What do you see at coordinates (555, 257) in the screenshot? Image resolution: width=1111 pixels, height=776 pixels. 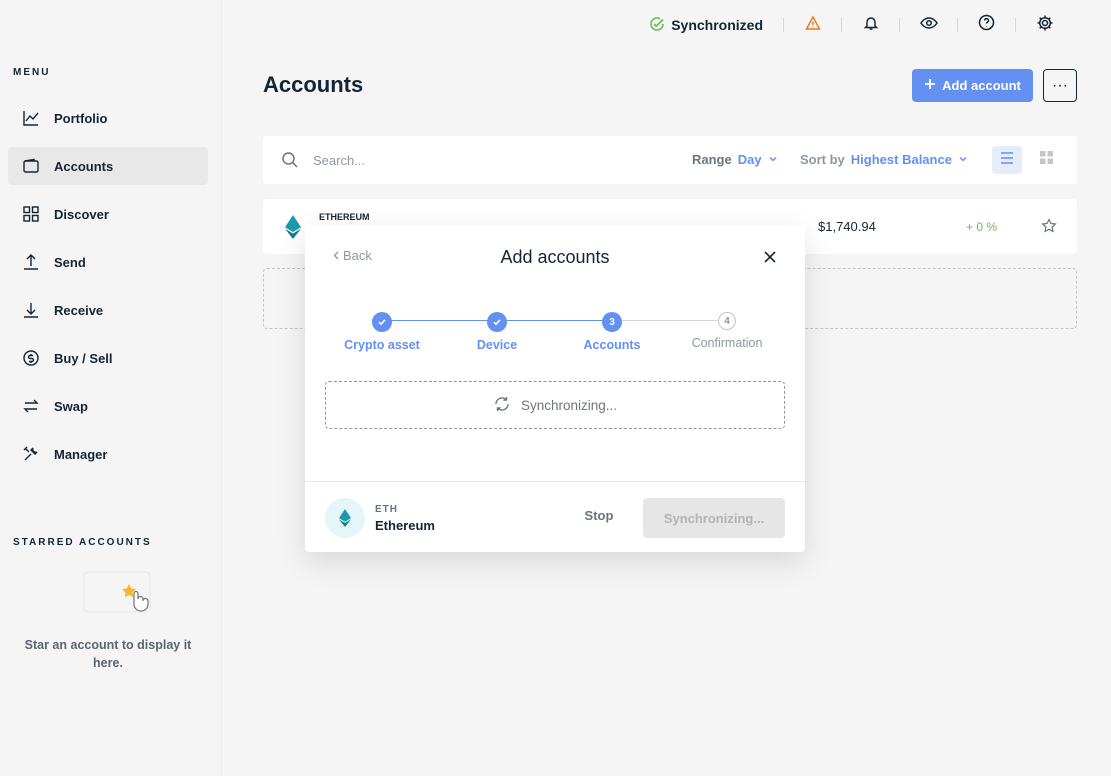 I see `modal-title: Add accounts` at bounding box center [555, 257].